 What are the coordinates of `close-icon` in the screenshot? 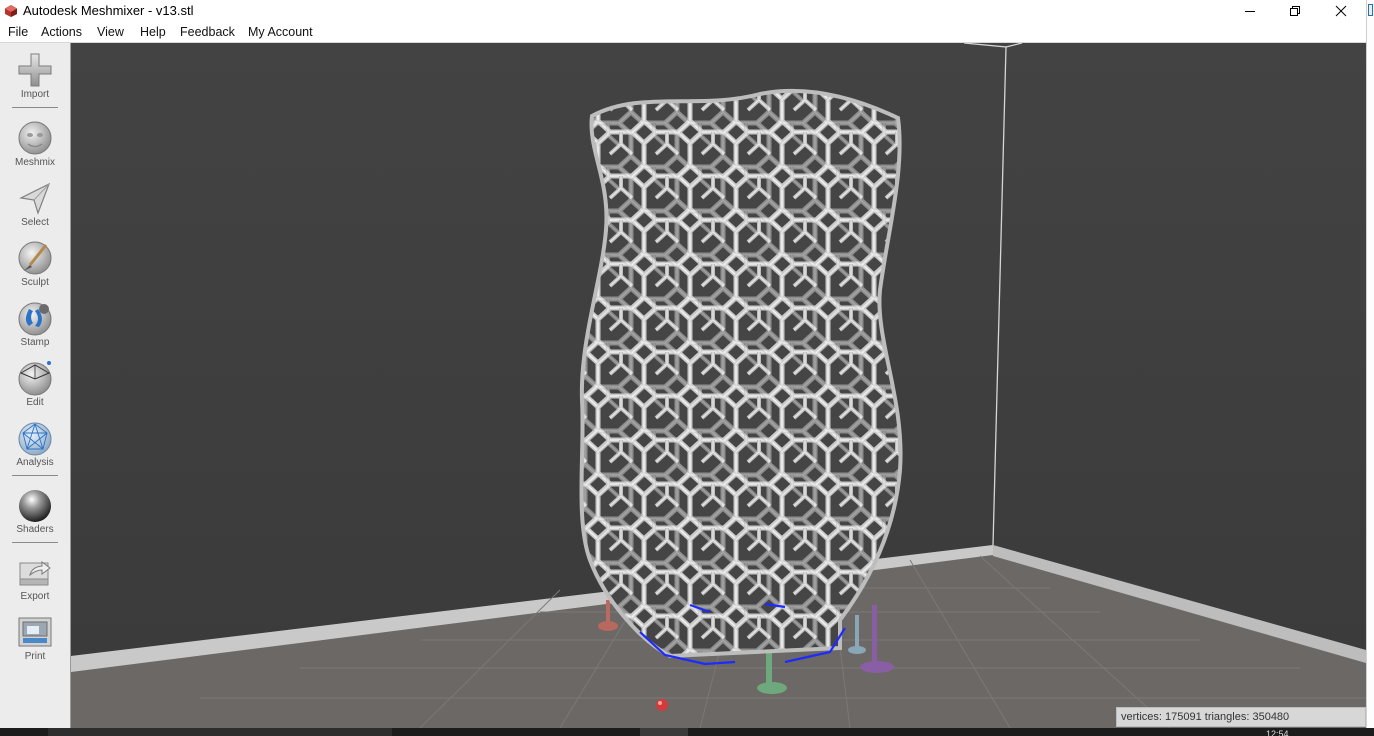 It's located at (1341, 11).